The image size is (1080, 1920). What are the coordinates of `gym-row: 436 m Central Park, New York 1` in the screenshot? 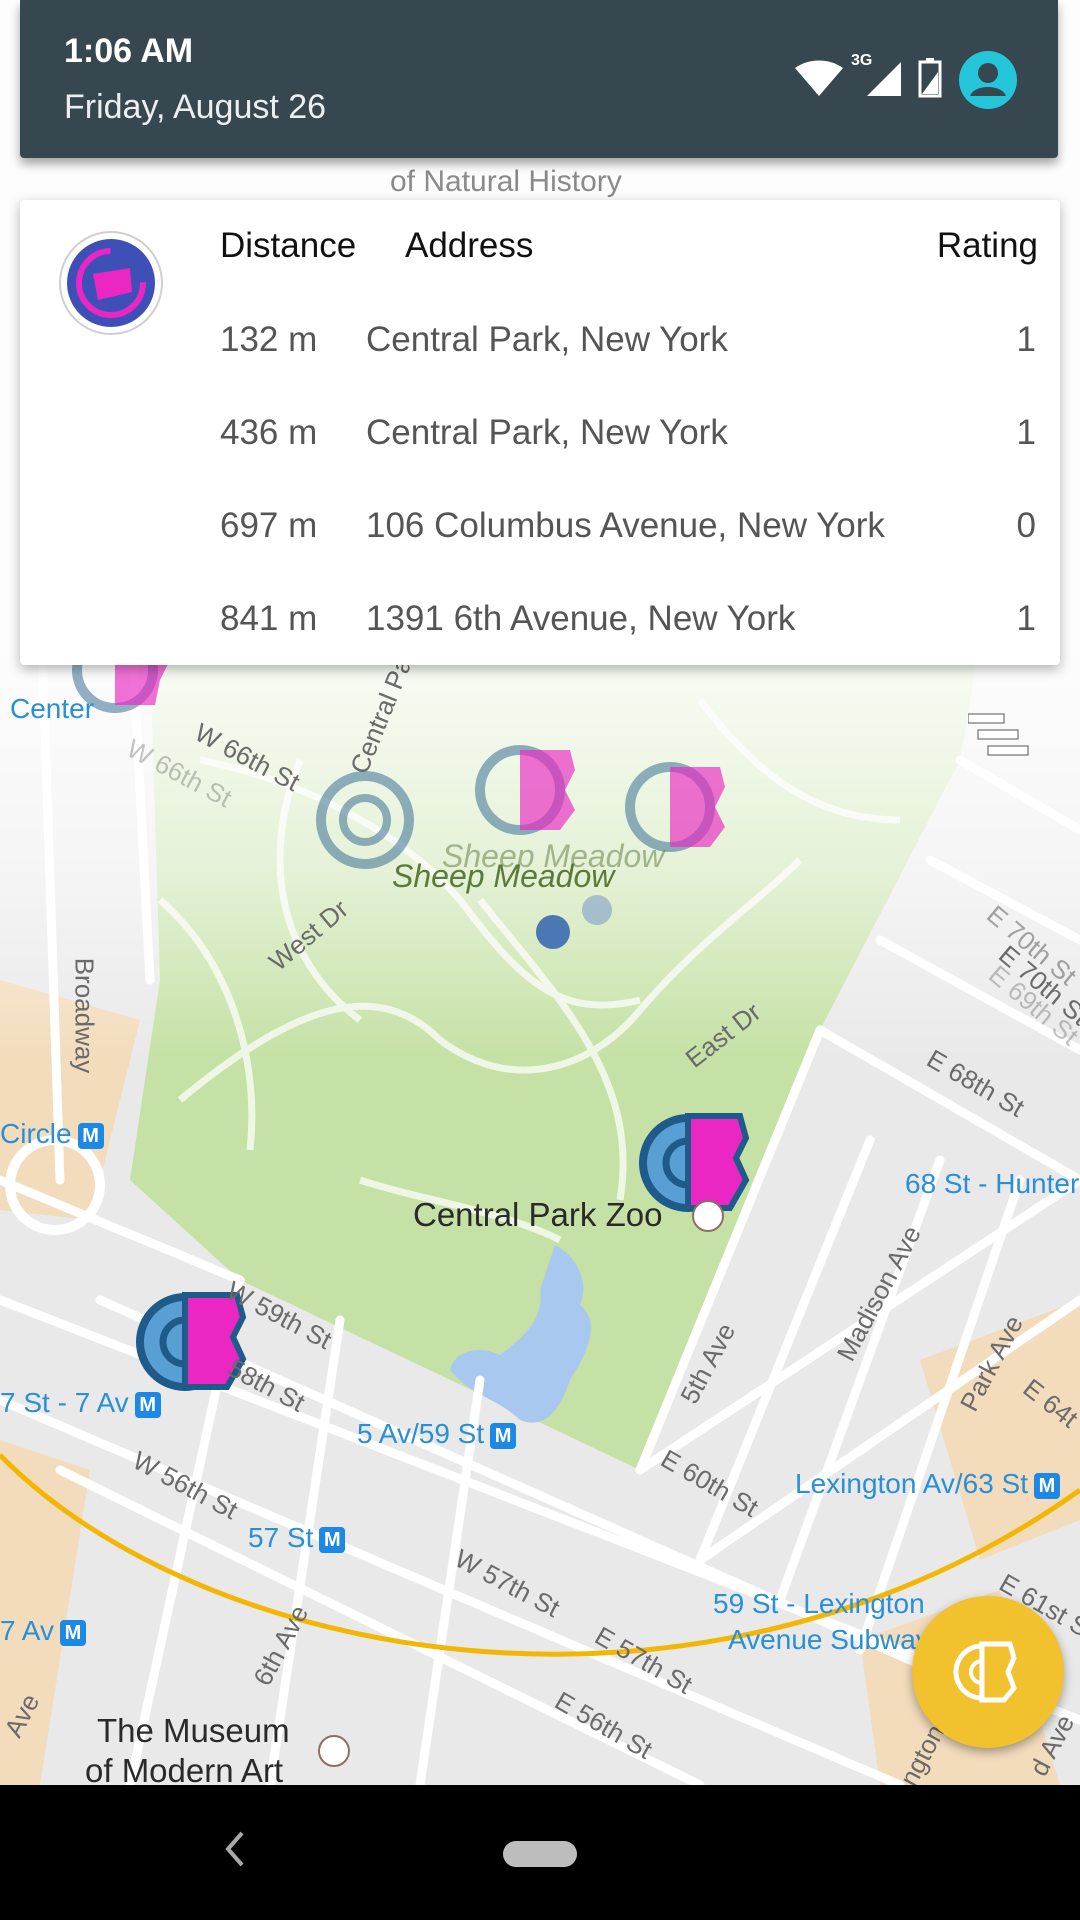 It's located at (540, 459).